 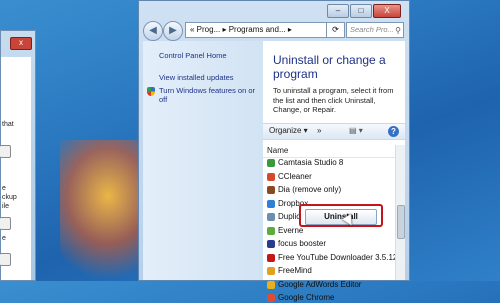 What do you see at coordinates (4, 238) in the screenshot?
I see `bg-text-5: e` at bounding box center [4, 238].